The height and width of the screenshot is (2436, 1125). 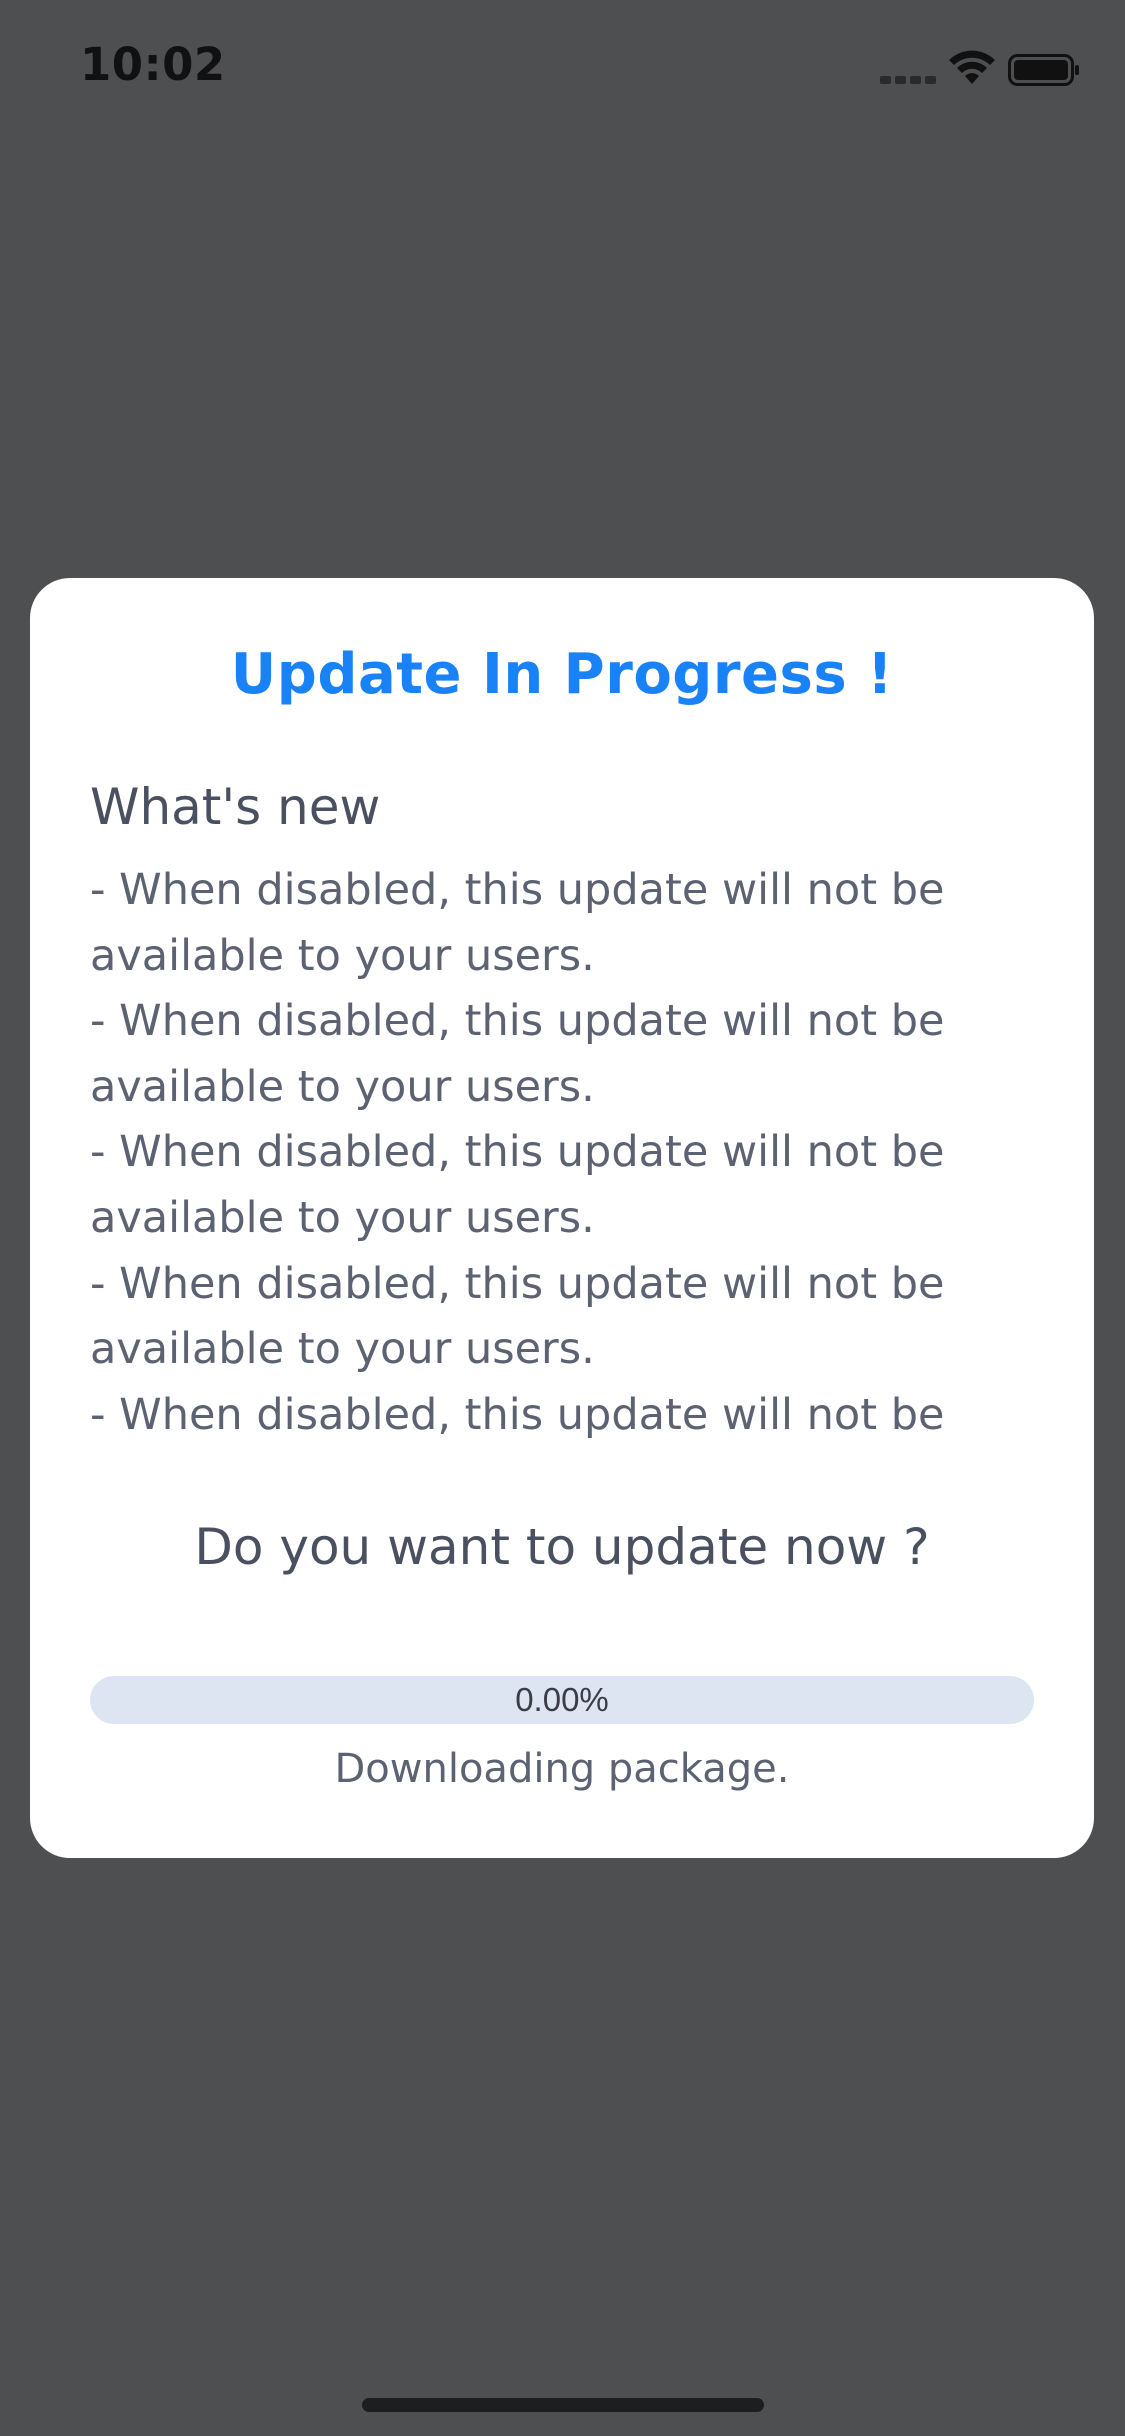 I want to click on wifi-icon, so click(x=972, y=67).